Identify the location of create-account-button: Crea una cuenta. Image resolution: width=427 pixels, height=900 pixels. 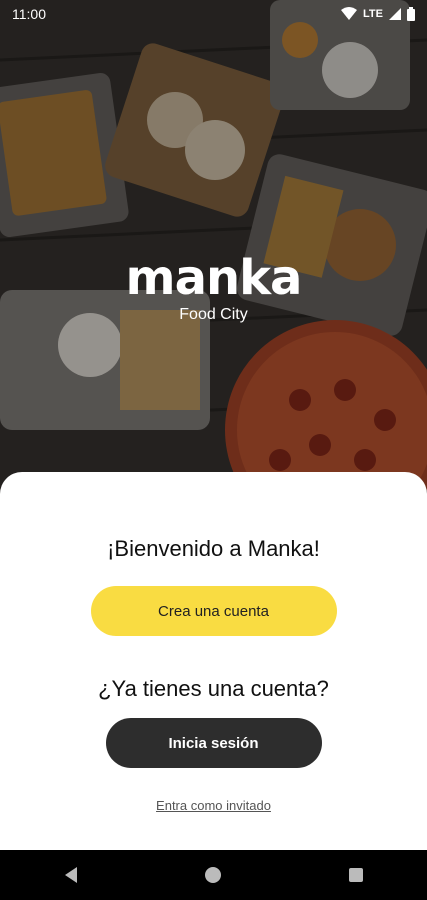
(213, 611).